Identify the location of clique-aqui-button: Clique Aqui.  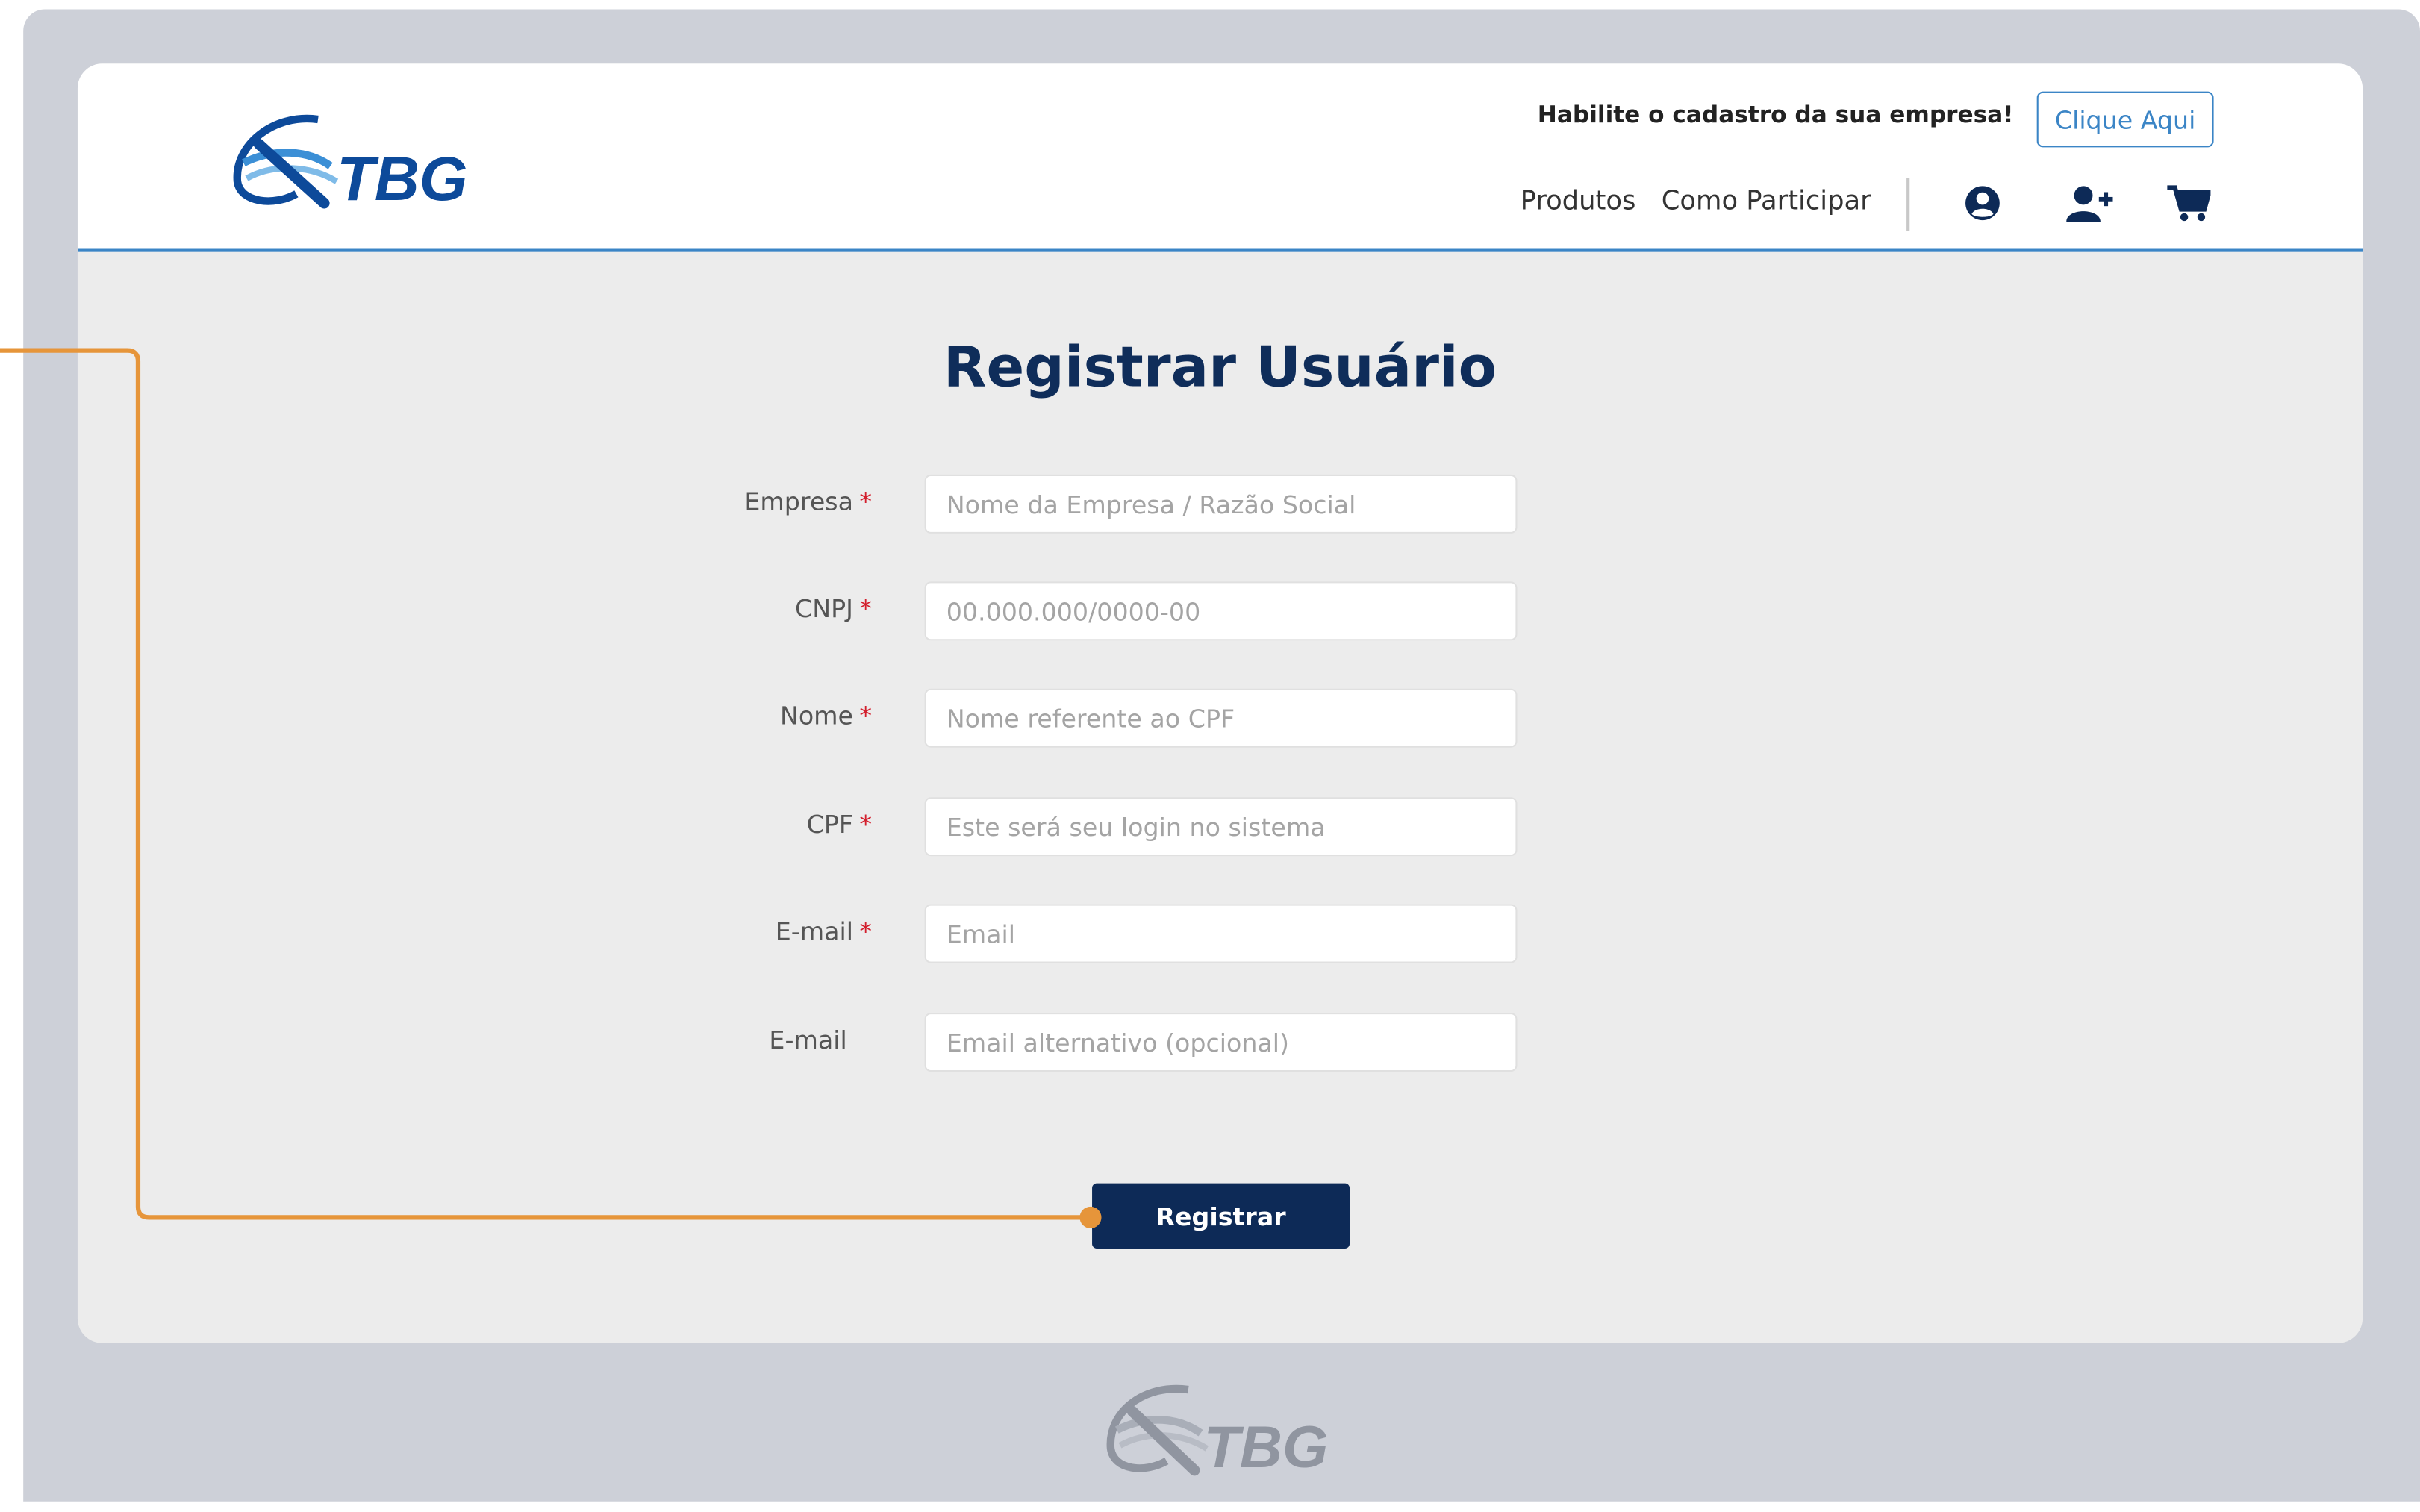
(2125, 119).